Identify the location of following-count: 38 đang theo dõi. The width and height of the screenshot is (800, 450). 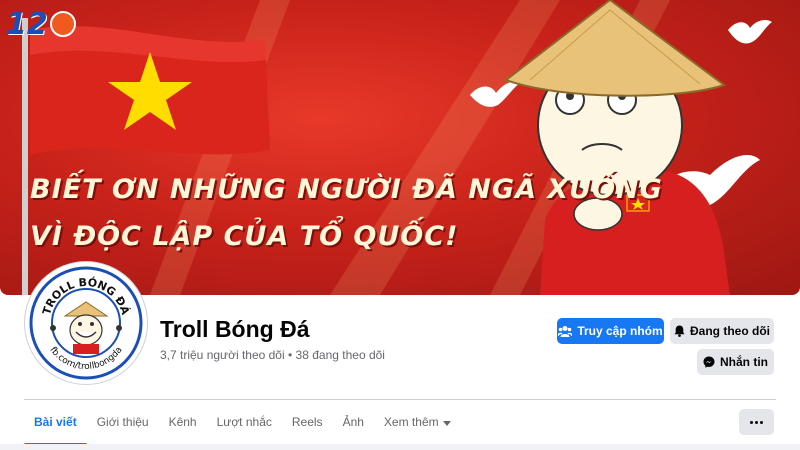
(340, 355).